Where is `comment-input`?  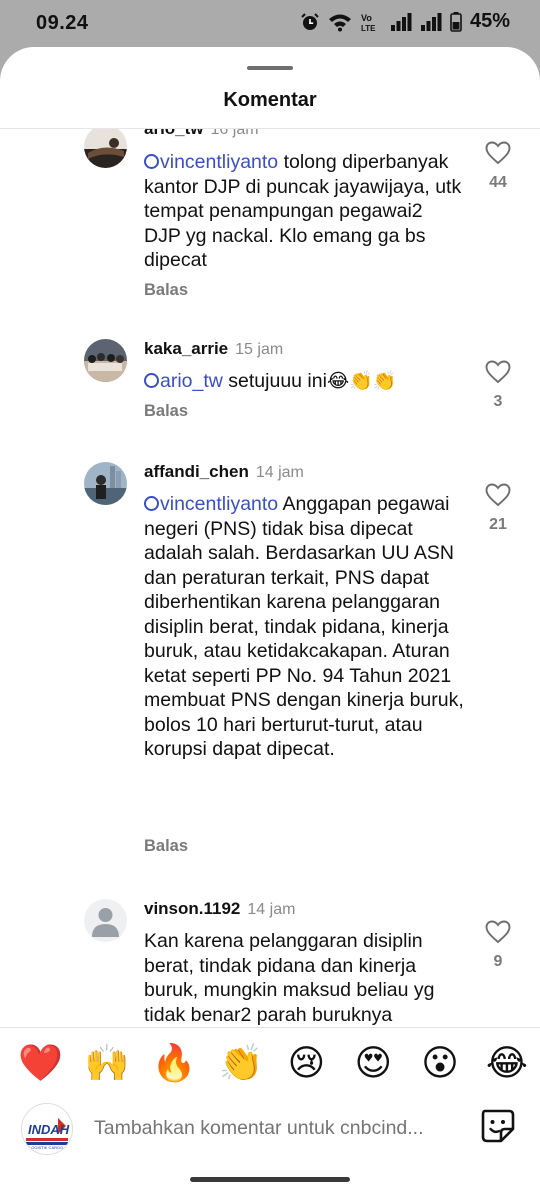
comment-input is located at coordinates (278, 1128).